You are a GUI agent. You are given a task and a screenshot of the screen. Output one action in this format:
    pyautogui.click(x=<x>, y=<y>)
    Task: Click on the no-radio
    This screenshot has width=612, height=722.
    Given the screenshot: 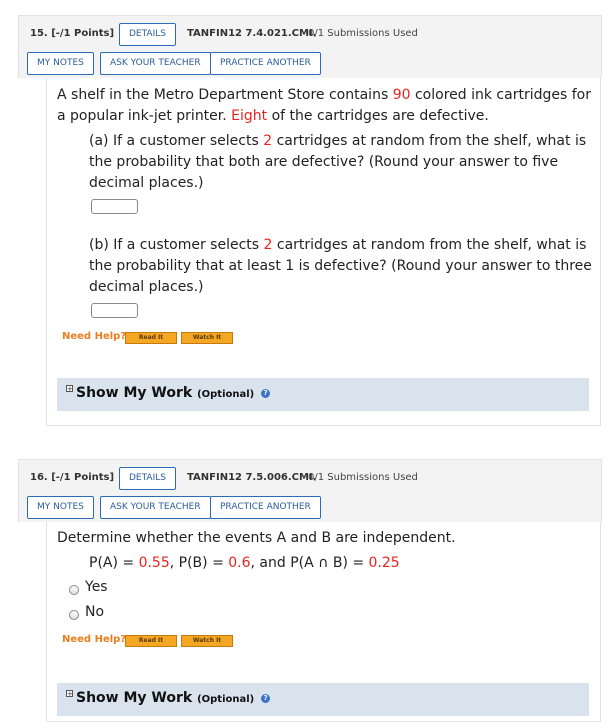 What is the action you would take?
    pyautogui.click(x=74, y=615)
    